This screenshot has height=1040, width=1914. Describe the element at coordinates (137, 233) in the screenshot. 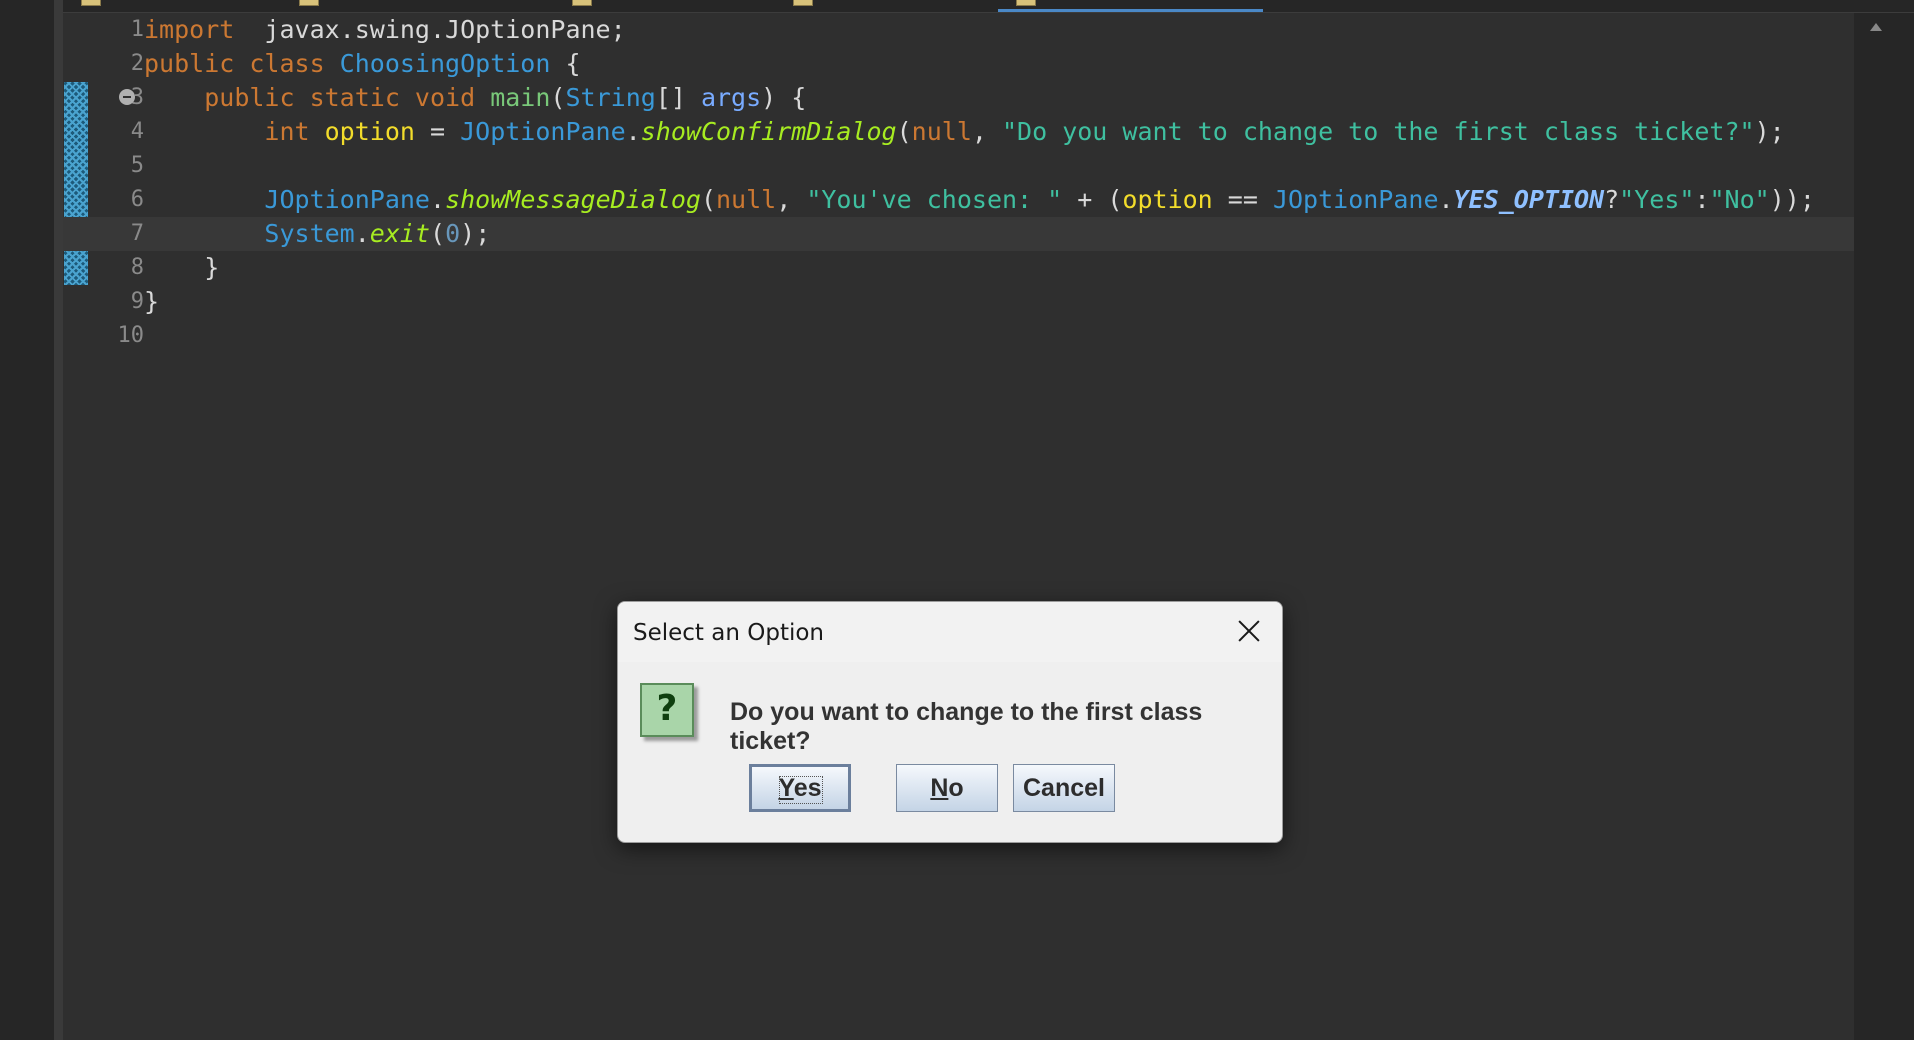

I see `line-number: 7` at that location.